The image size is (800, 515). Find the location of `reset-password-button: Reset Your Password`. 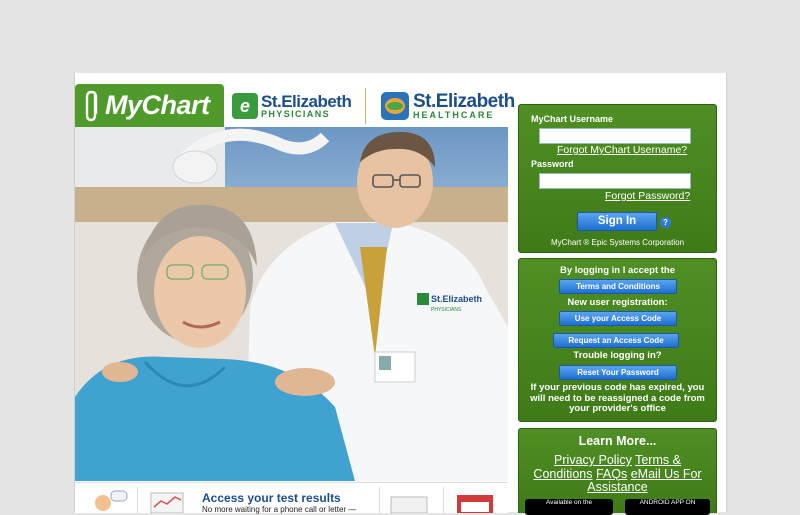

reset-password-button: Reset Your Password is located at coordinates (618, 372).